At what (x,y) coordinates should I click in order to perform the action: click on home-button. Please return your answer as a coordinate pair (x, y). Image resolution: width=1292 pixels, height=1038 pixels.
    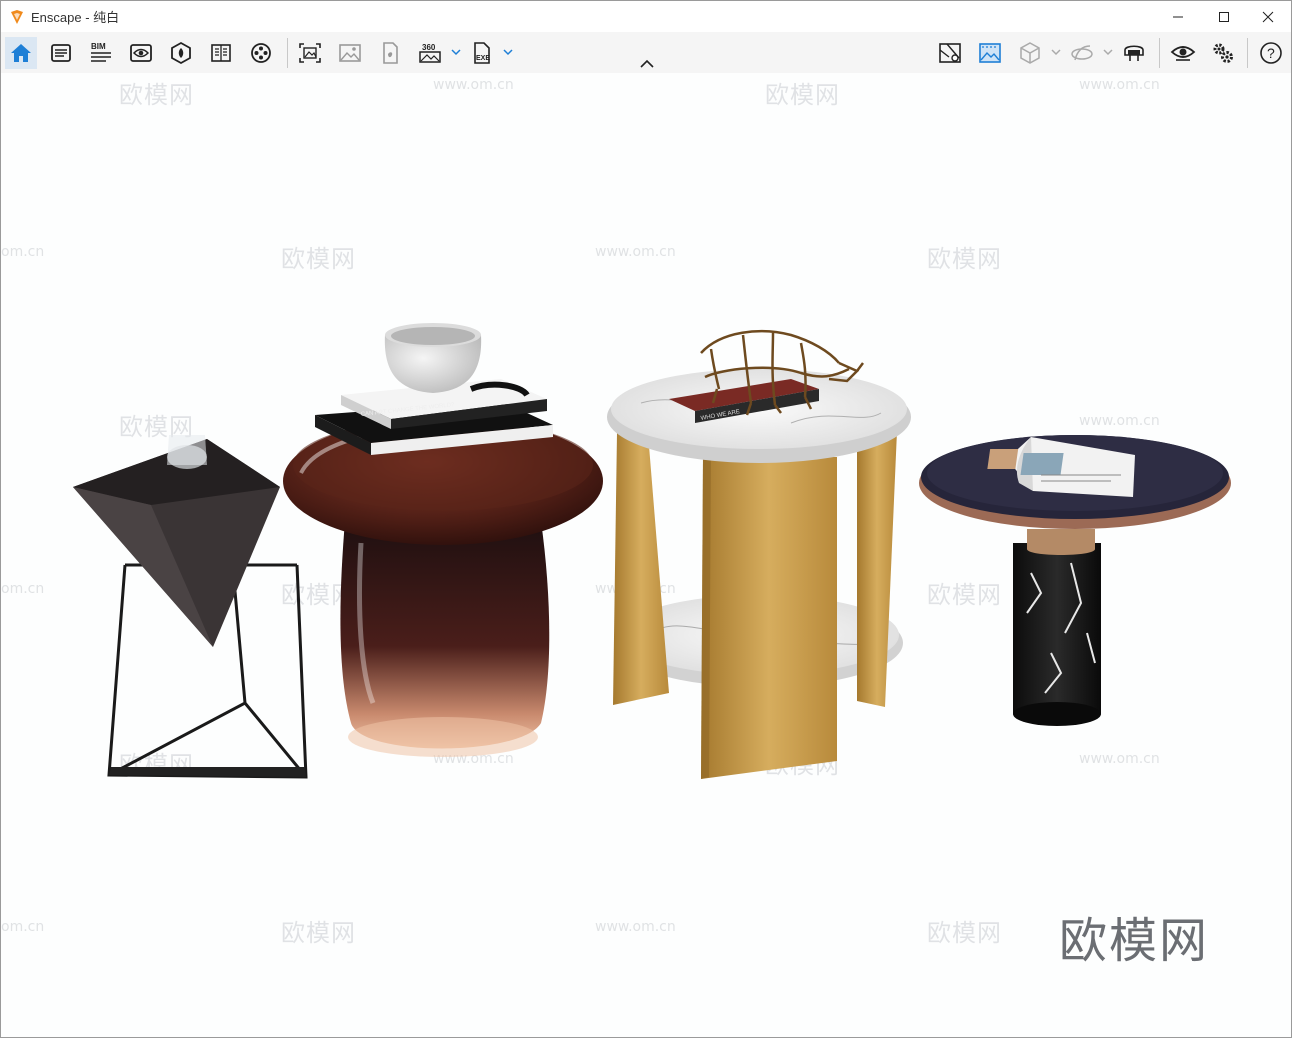
    Looking at the image, I should click on (21, 53).